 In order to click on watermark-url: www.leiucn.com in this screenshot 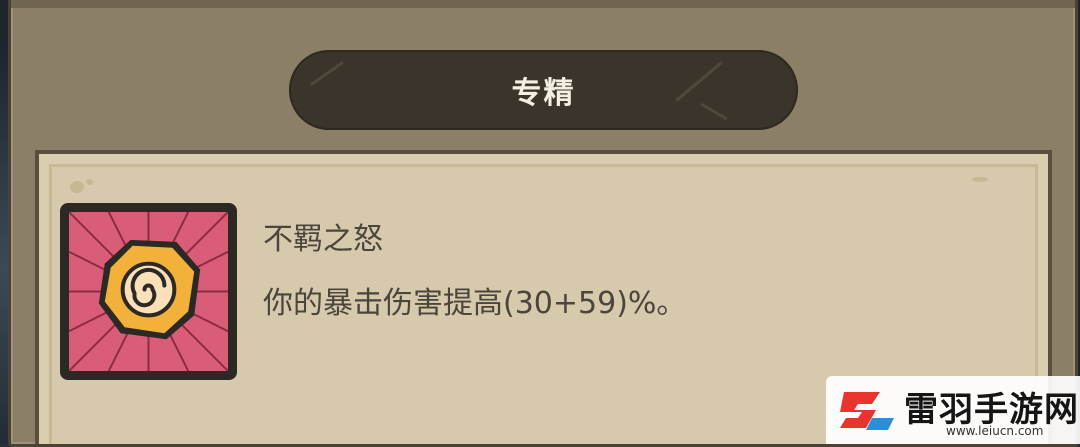, I will do `click(995, 431)`.